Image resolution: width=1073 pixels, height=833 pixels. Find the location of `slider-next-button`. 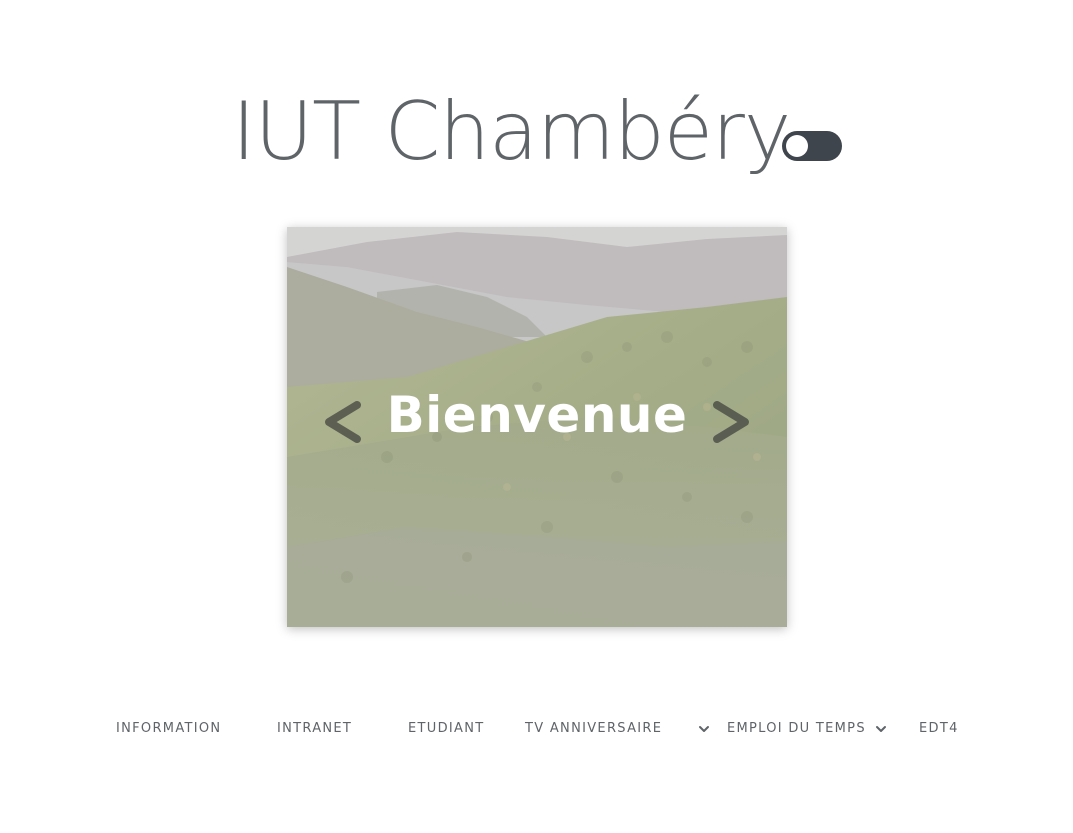

slider-next-button is located at coordinates (729, 422).